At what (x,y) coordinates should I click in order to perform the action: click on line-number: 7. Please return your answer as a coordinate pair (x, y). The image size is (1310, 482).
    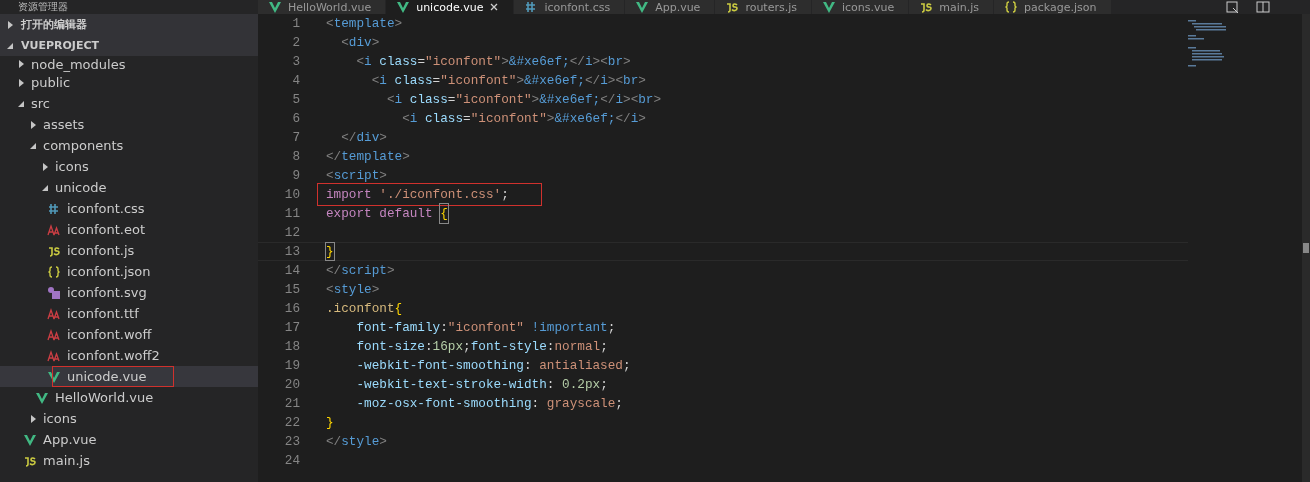
    Looking at the image, I should click on (295, 138).